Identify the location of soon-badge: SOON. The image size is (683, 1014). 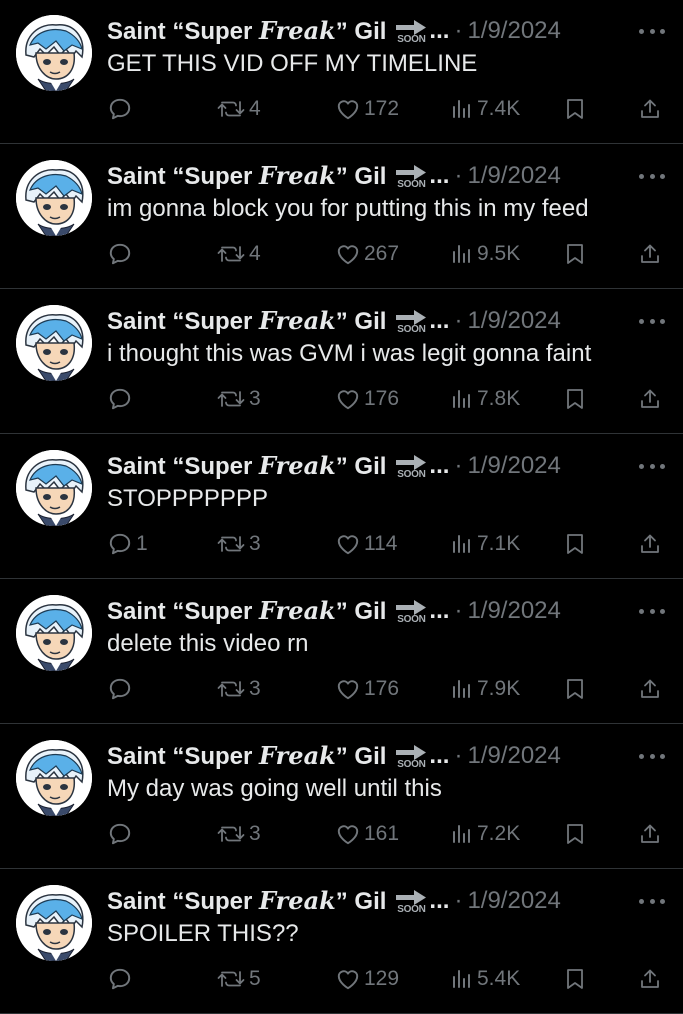
(411, 322).